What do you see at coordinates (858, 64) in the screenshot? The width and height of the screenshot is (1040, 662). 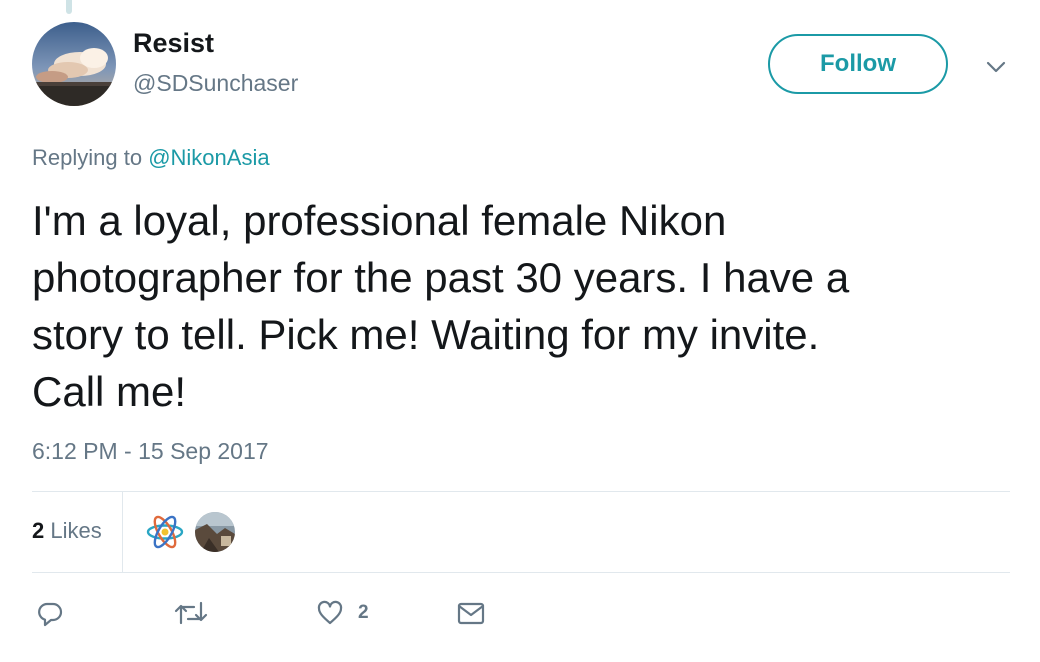 I see `follow-button: Follow` at bounding box center [858, 64].